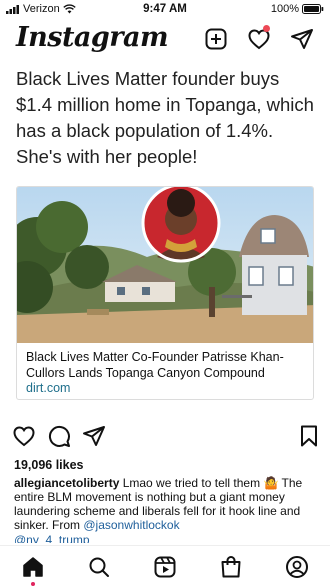 The image size is (330, 587). Describe the element at coordinates (94, 436) in the screenshot. I see `share-icon` at that location.